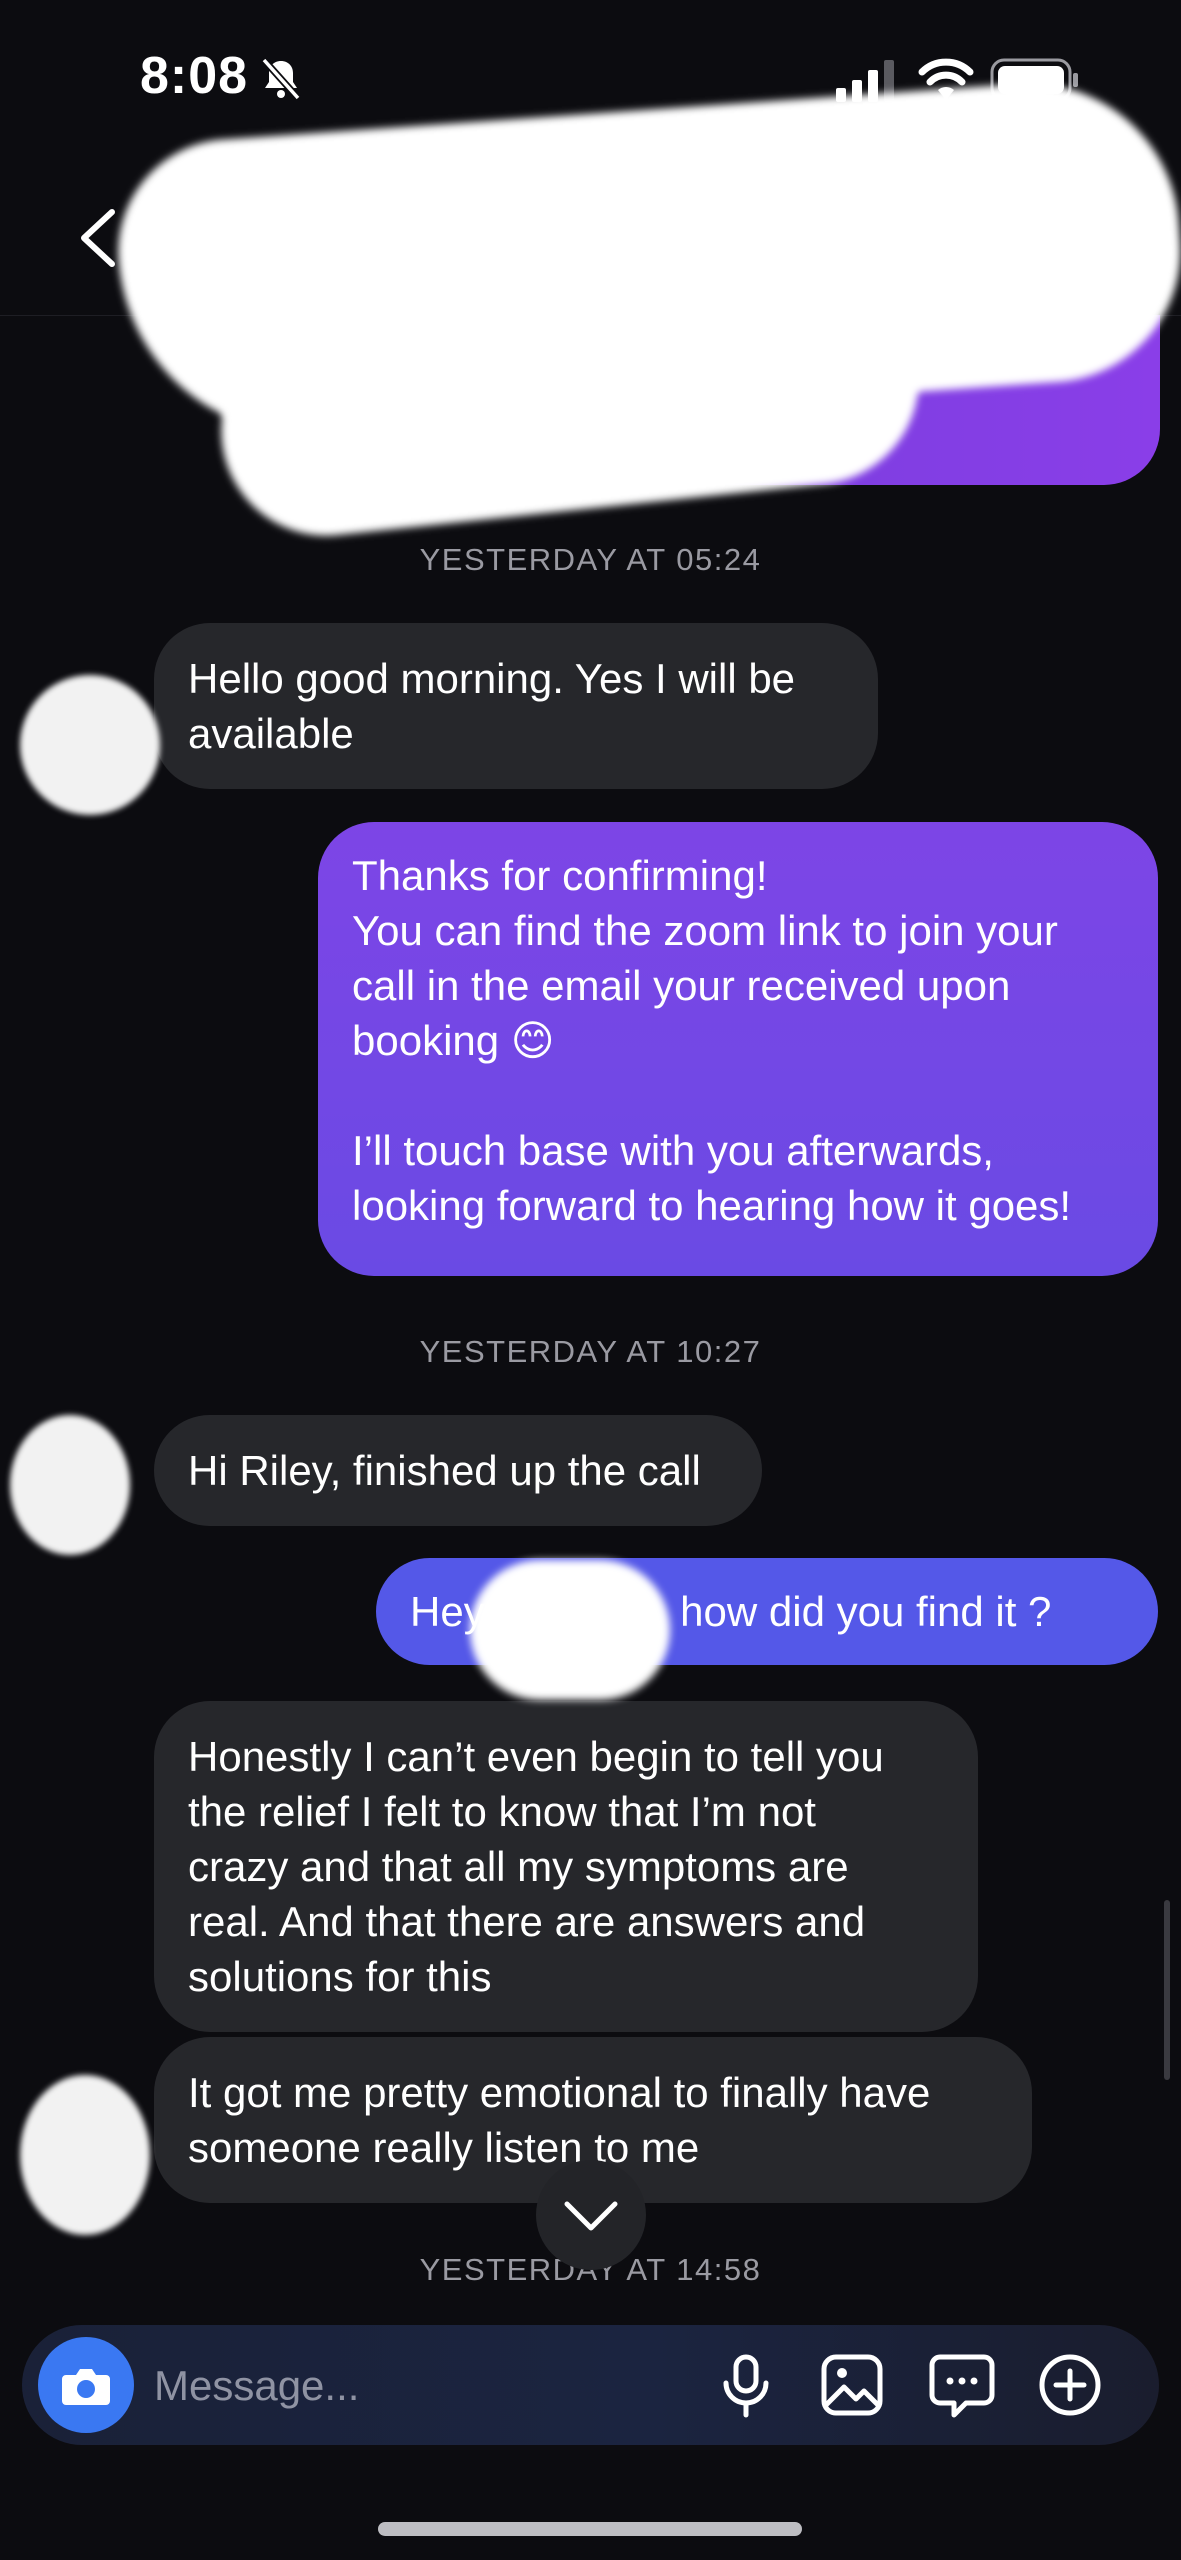 The image size is (1181, 2560). What do you see at coordinates (746, 2385) in the screenshot?
I see `microphone-icon` at bounding box center [746, 2385].